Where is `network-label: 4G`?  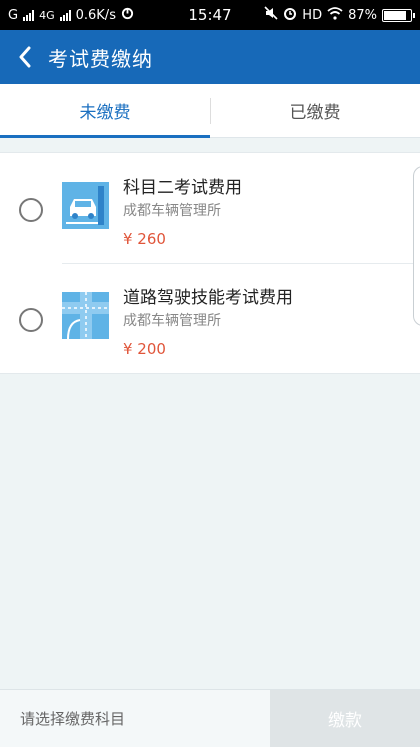 network-label: 4G is located at coordinates (47, 15).